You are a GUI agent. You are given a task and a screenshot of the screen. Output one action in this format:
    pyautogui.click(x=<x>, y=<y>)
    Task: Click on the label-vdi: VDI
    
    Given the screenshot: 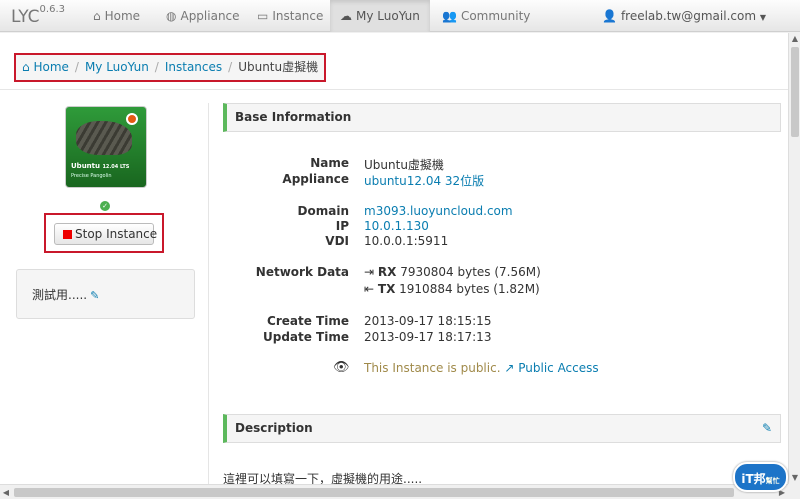 What is the action you would take?
    pyautogui.click(x=337, y=241)
    